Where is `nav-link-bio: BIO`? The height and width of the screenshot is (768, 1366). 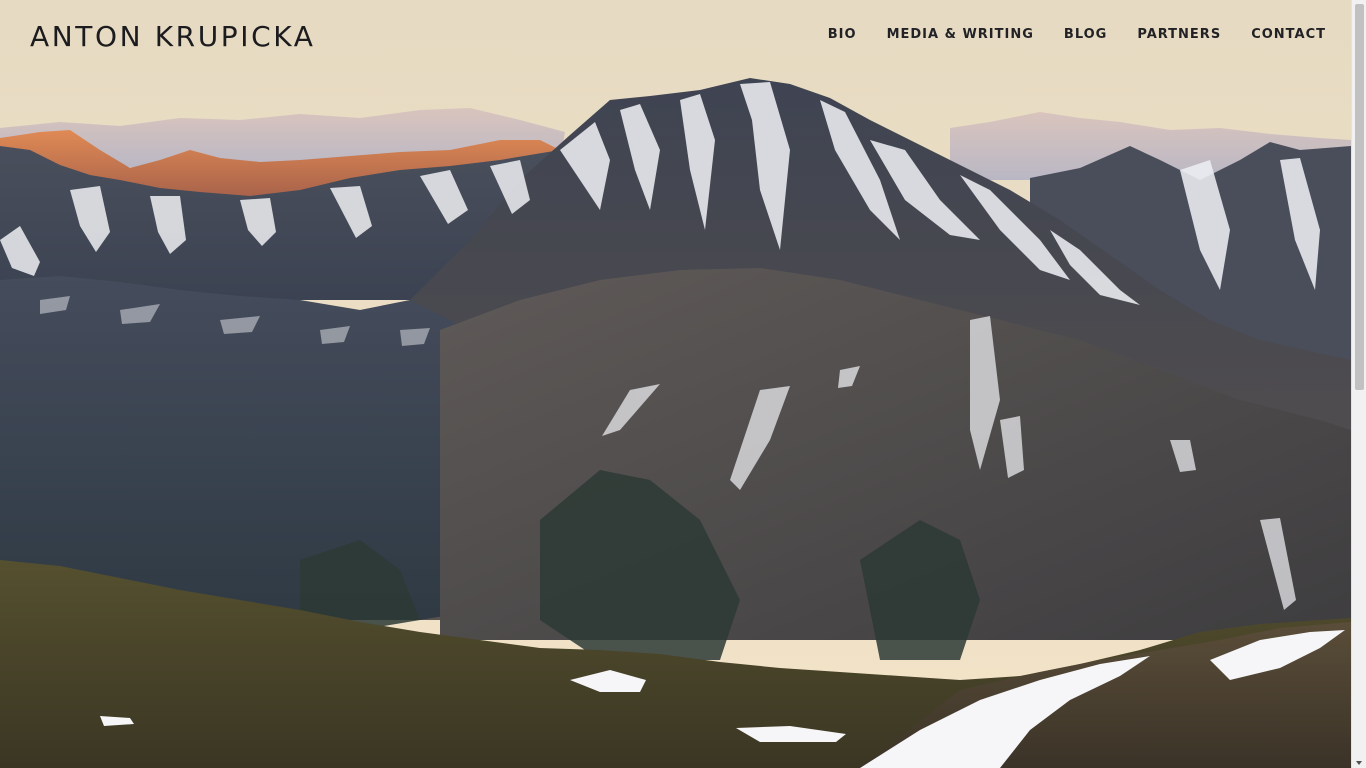
nav-link-bio: BIO is located at coordinates (842, 34).